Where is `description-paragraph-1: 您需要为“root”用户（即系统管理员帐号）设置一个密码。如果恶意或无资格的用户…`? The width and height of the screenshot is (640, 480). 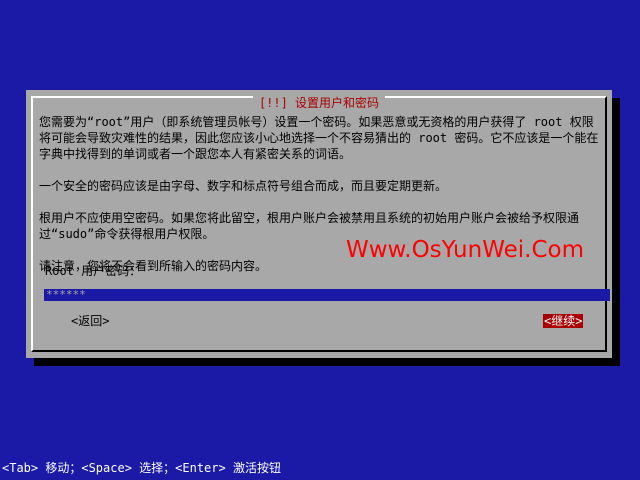 description-paragraph-1: 您需要为“root”用户（即系统管理员帐号）设置一个密码。如果恶意或无资格的用户… is located at coordinates (319, 138).